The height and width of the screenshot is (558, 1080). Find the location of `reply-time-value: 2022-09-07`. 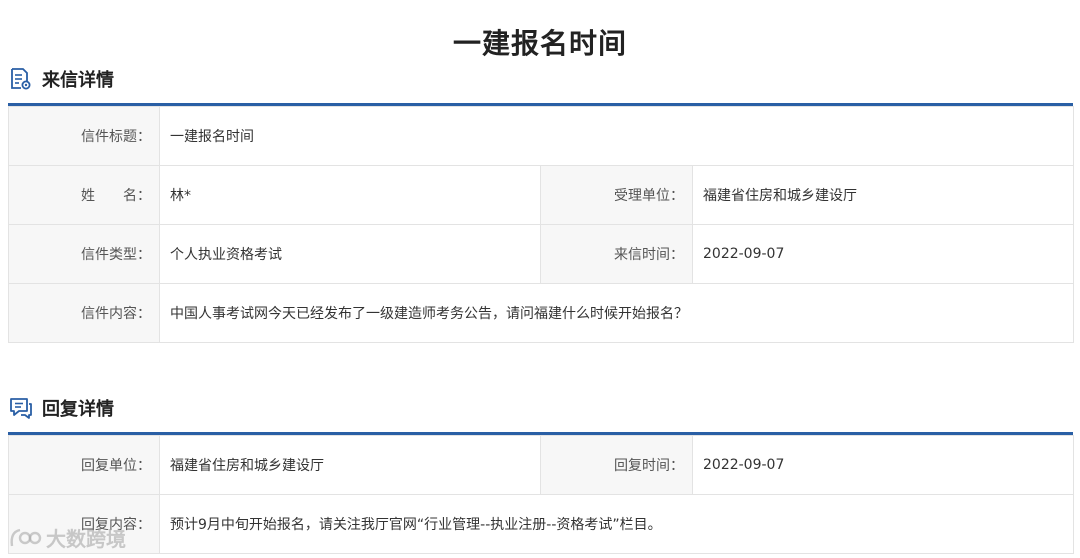

reply-time-value: 2022-09-07 is located at coordinates (883, 465).